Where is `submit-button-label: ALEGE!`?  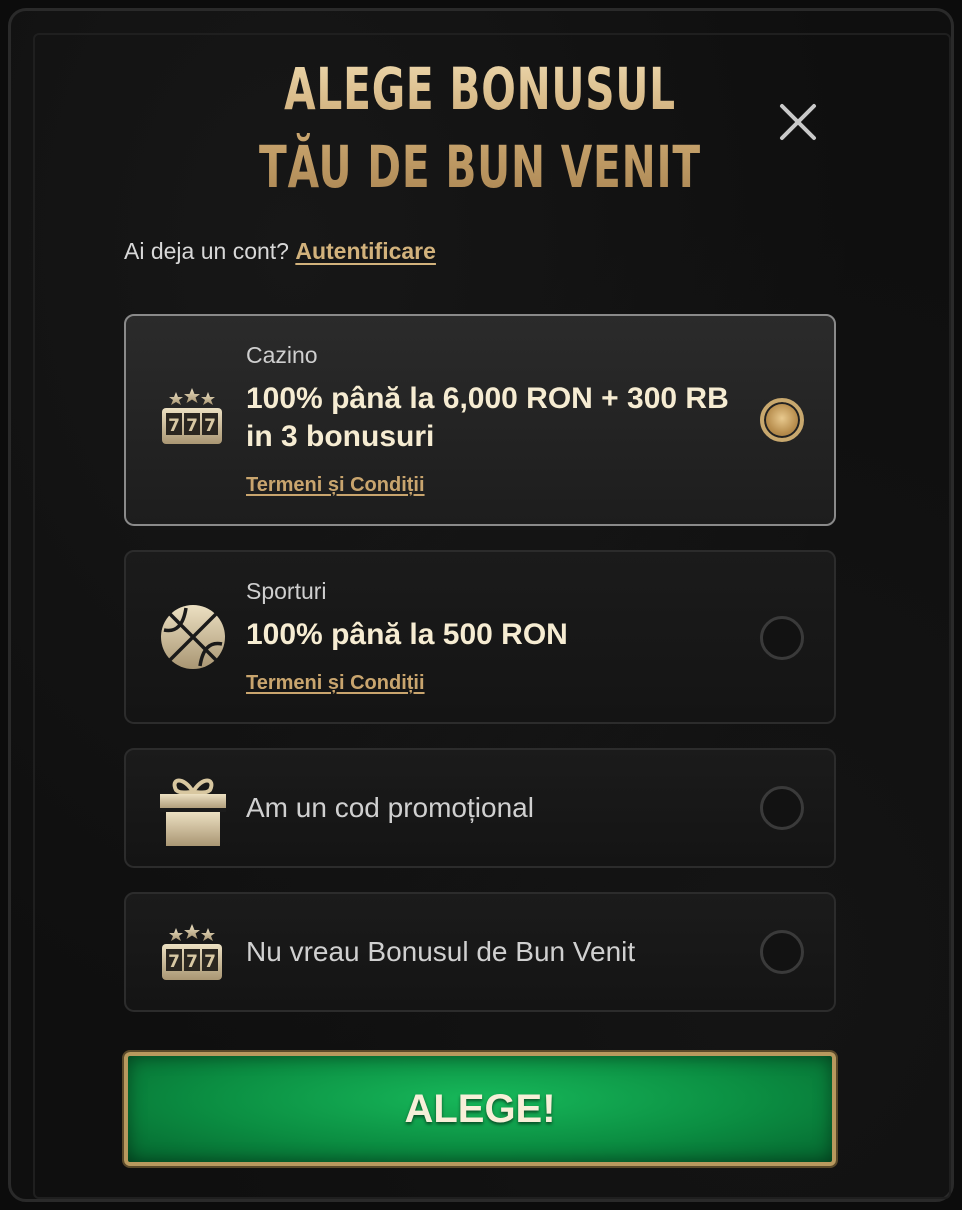
submit-button-label: ALEGE! is located at coordinates (480, 1109).